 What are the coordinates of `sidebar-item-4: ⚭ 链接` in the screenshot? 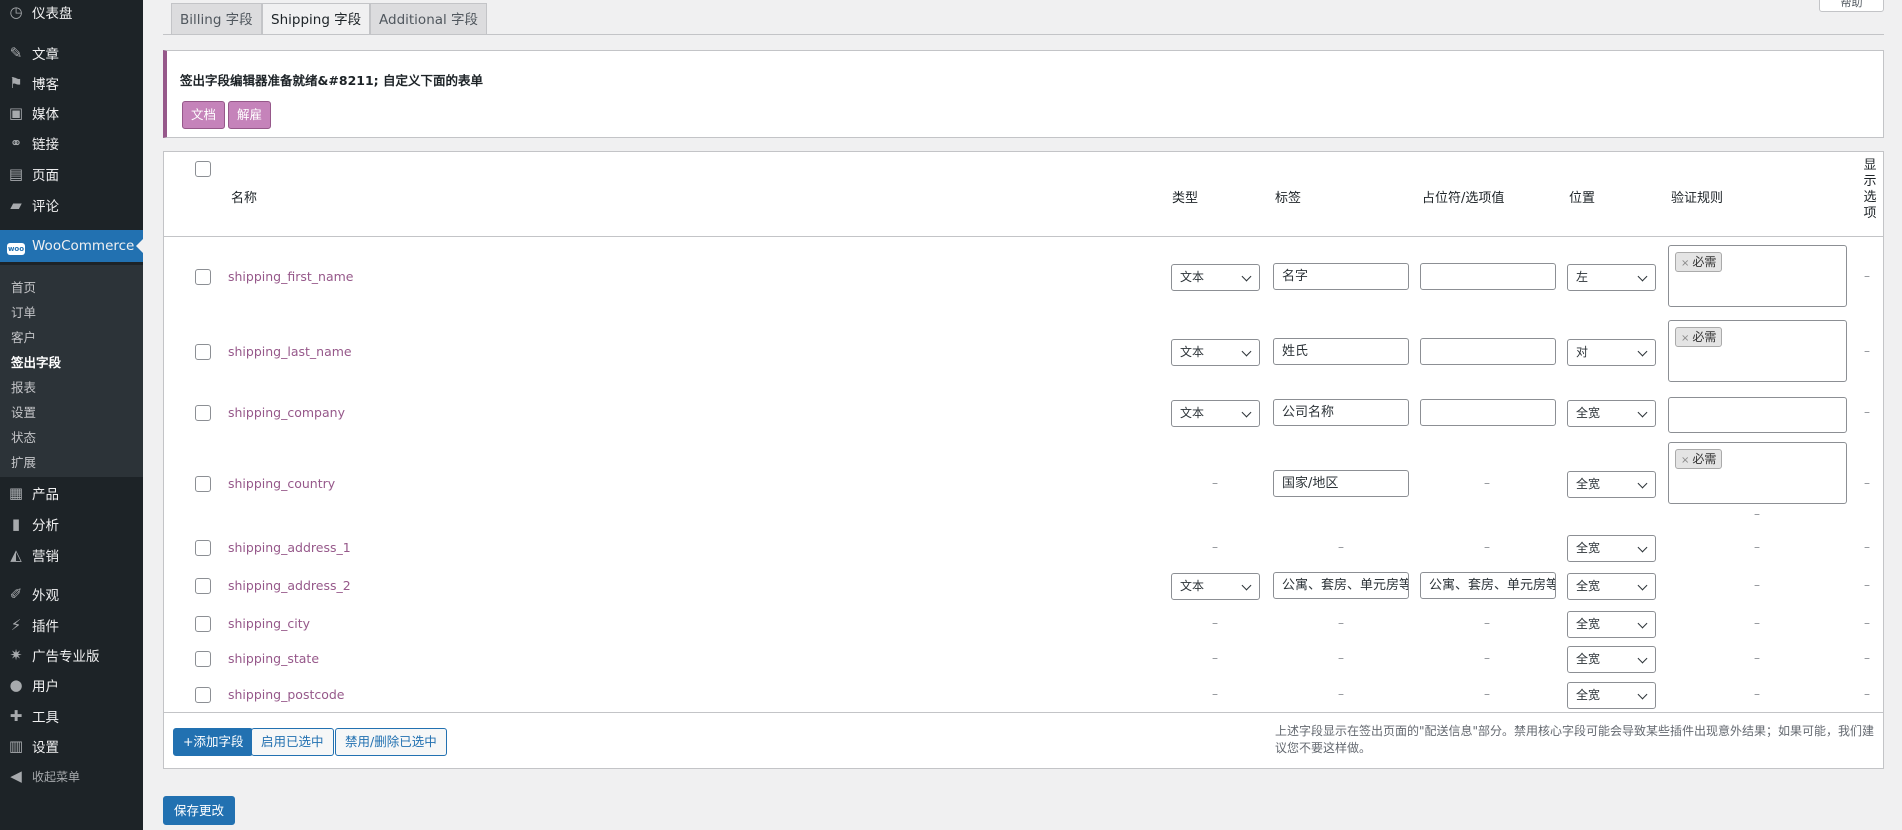 It's located at (71, 143).